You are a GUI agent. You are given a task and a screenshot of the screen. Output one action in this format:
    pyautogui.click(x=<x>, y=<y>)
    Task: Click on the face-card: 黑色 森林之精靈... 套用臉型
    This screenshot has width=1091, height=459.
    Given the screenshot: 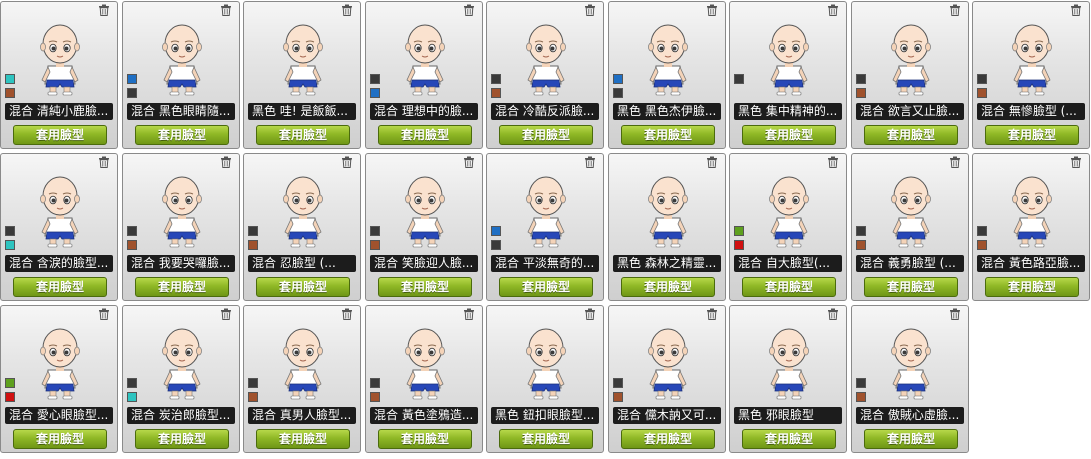 What is the action you would take?
    pyautogui.click(x=667, y=227)
    